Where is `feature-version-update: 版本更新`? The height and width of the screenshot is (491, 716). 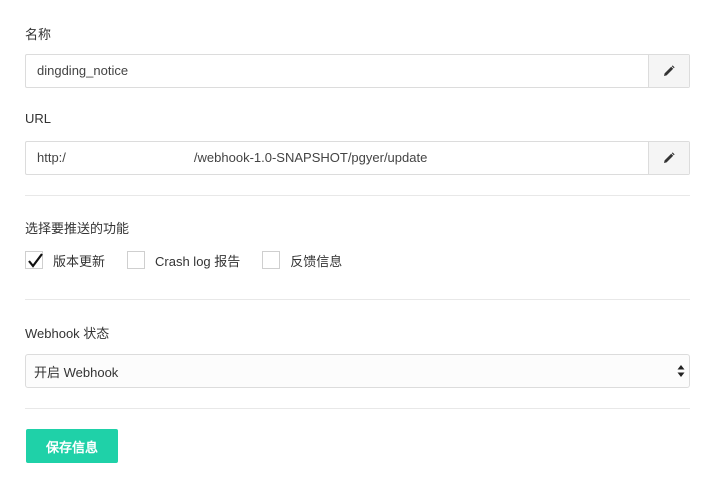 feature-version-update: 版本更新 is located at coordinates (65, 260).